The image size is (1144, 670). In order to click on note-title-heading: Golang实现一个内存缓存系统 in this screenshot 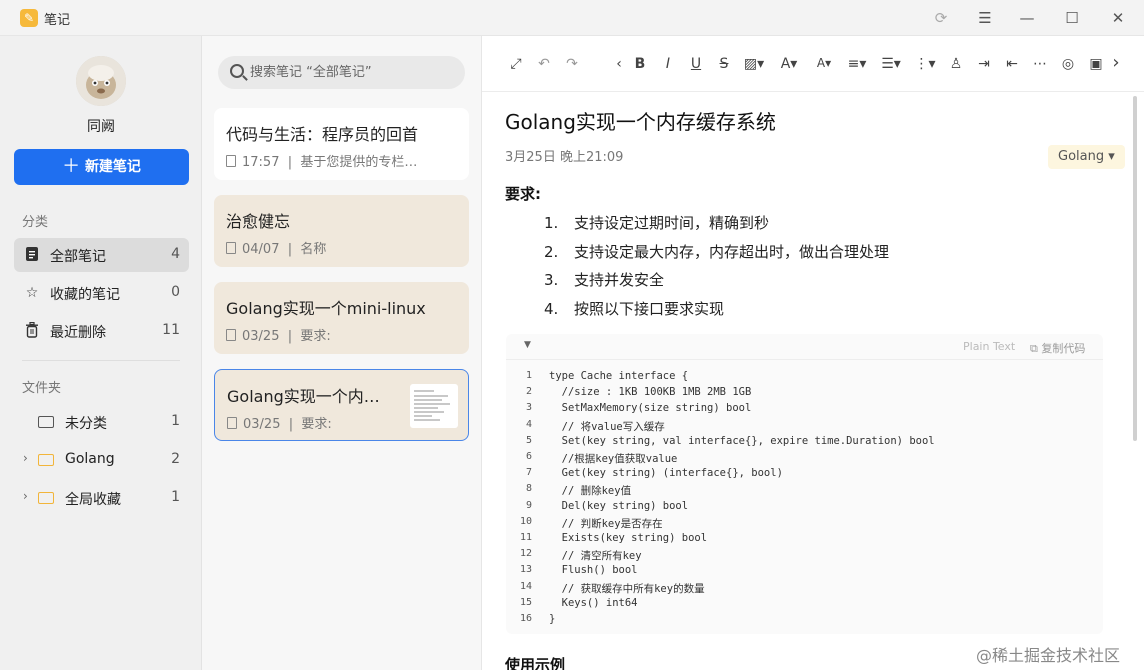, I will do `click(640, 120)`.